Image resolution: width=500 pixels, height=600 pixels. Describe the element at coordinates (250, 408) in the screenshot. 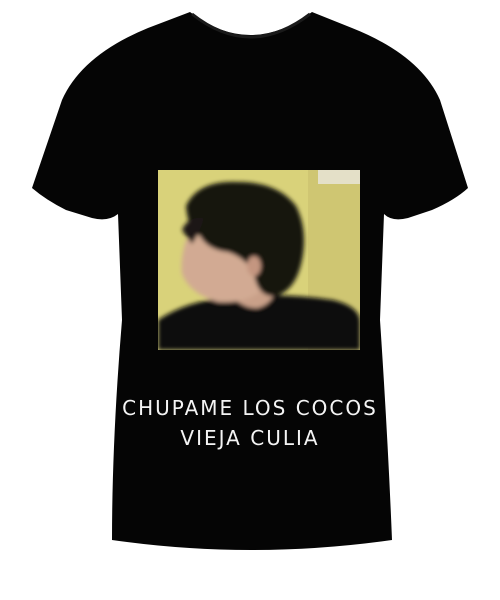

I see `print-text-line1: CHUPAME LOS COCOS` at that location.